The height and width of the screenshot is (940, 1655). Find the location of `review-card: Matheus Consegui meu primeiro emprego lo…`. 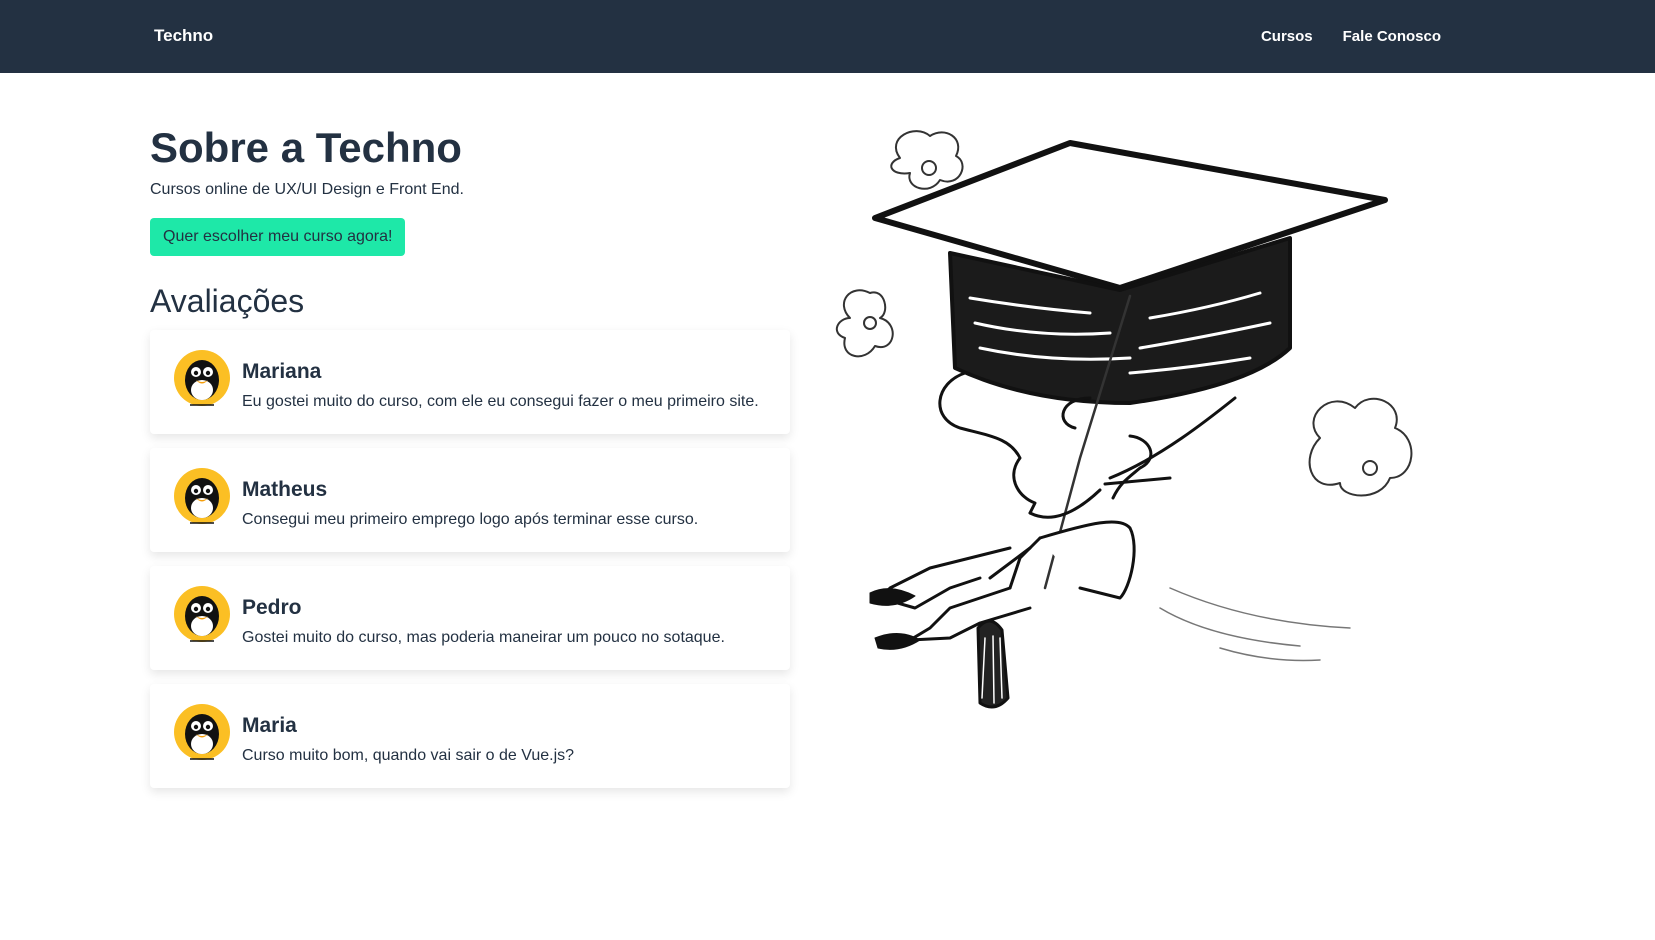

review-card: Matheus Consegui meu primeiro emprego lo… is located at coordinates (470, 500).